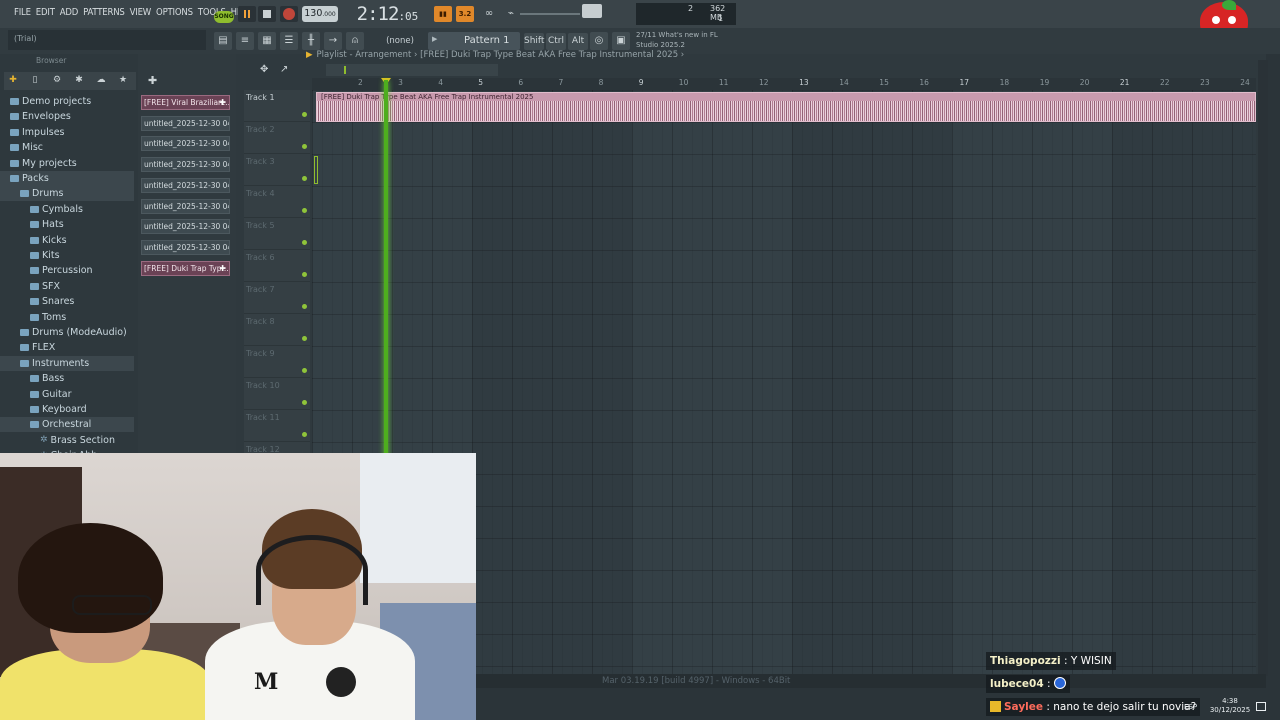  What do you see at coordinates (174, 12) in the screenshot?
I see `menu-options: OPTIONS` at bounding box center [174, 12].